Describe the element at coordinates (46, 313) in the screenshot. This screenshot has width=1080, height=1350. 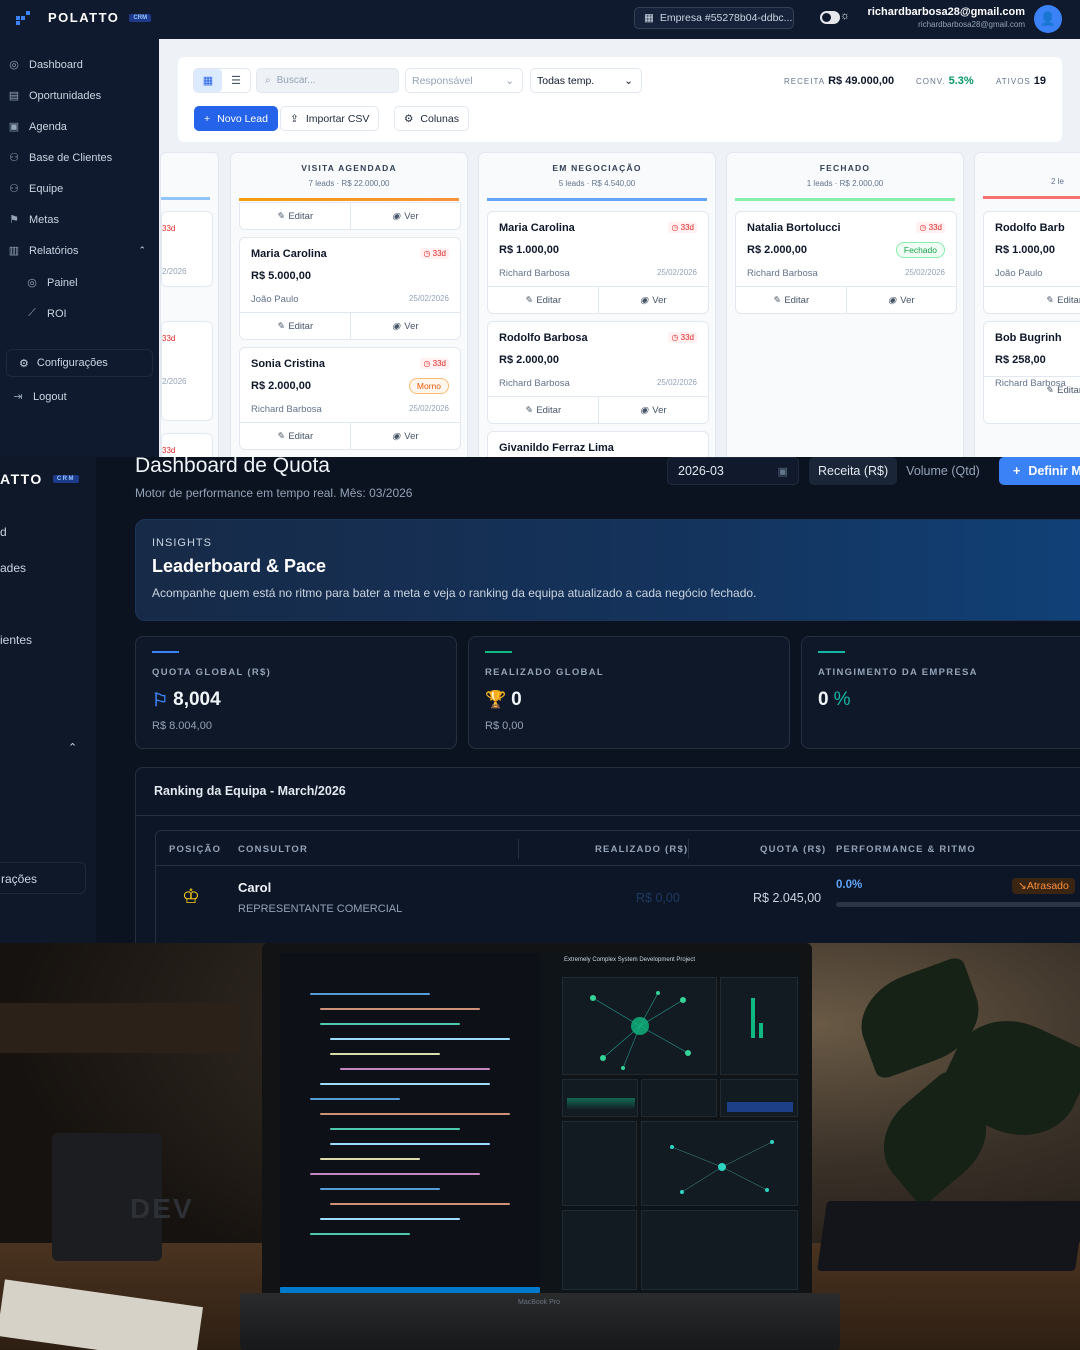
I see `sidebar-item-roi: ⟋ ROI` at that location.